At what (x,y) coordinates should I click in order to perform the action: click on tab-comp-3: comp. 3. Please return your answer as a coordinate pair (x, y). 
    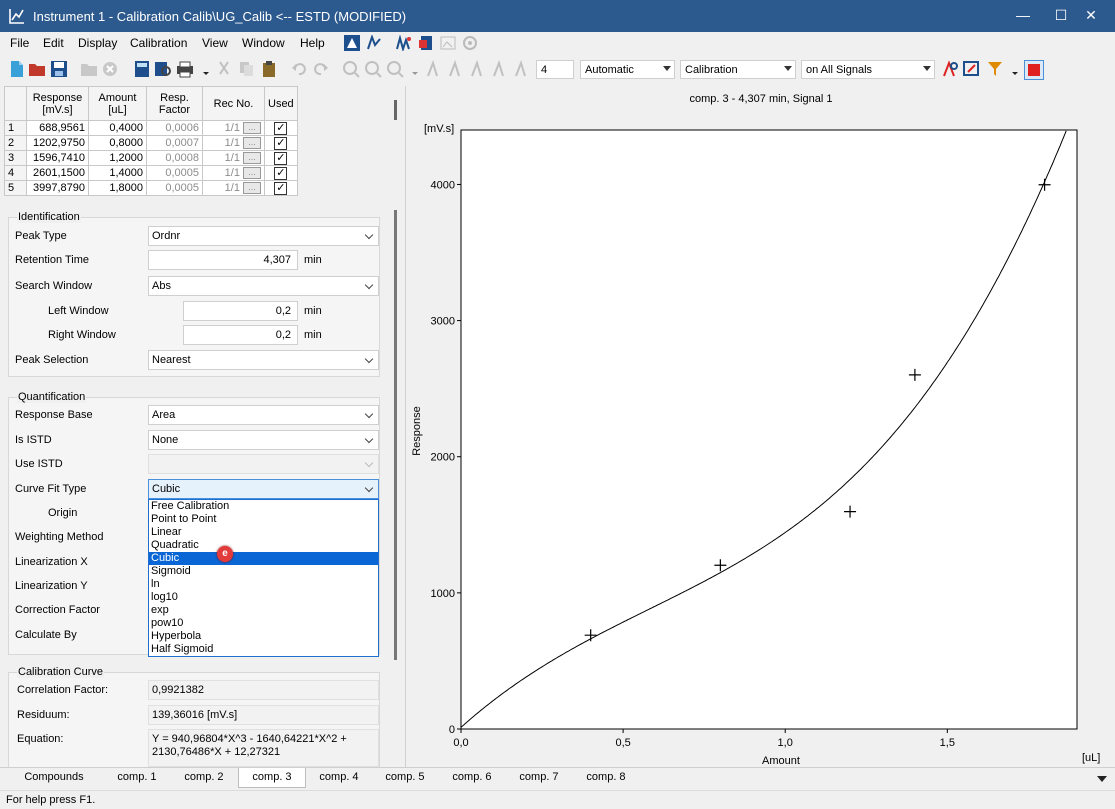
    Looking at the image, I should click on (272, 778).